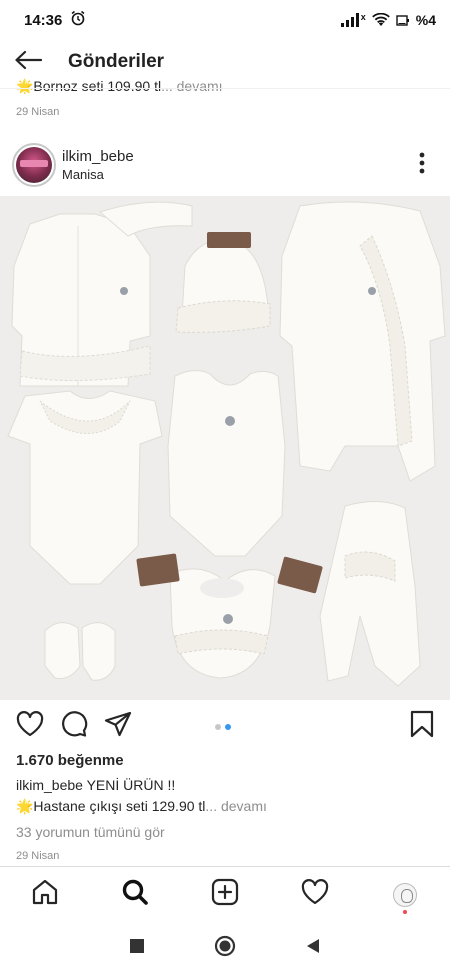 The height and width of the screenshot is (975, 450). What do you see at coordinates (403, 20) in the screenshot?
I see `battery-icon` at bounding box center [403, 20].